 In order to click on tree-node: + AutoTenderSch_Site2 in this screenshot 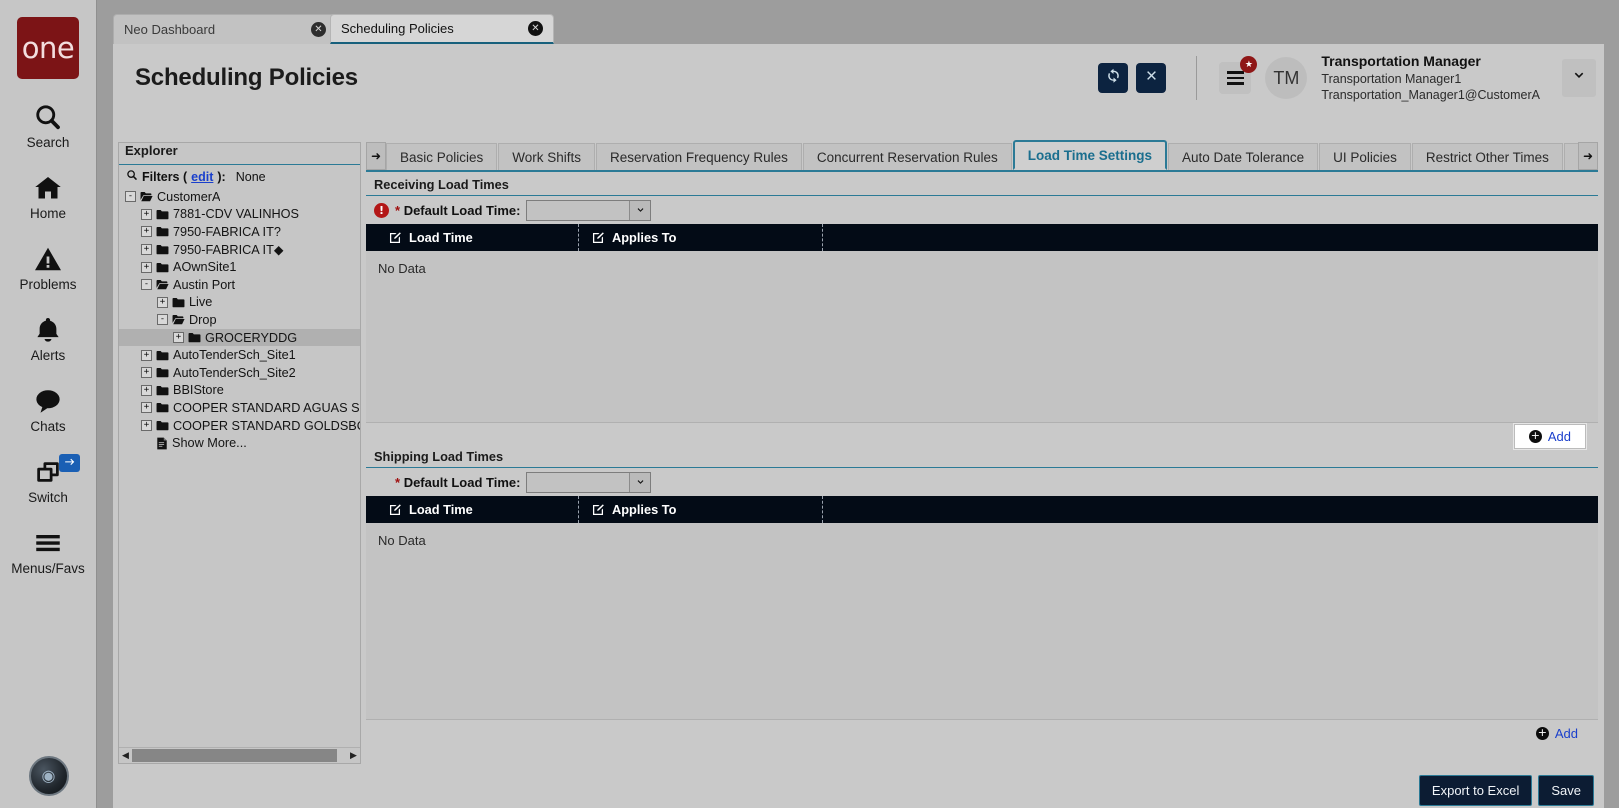, I will do `click(239, 373)`.